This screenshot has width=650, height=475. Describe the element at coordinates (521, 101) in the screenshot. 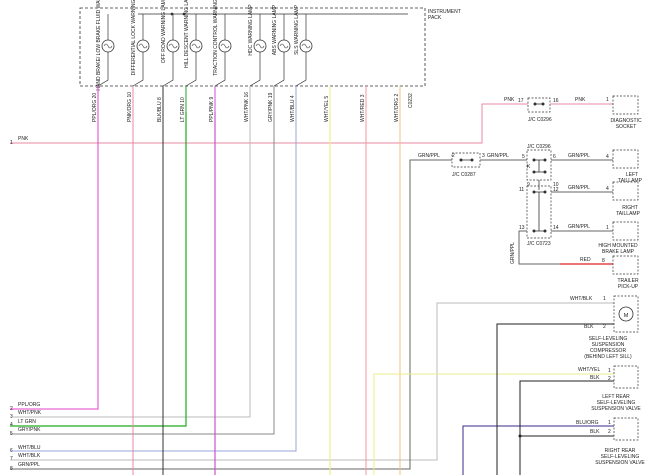

I see `pin-17: 17` at that location.